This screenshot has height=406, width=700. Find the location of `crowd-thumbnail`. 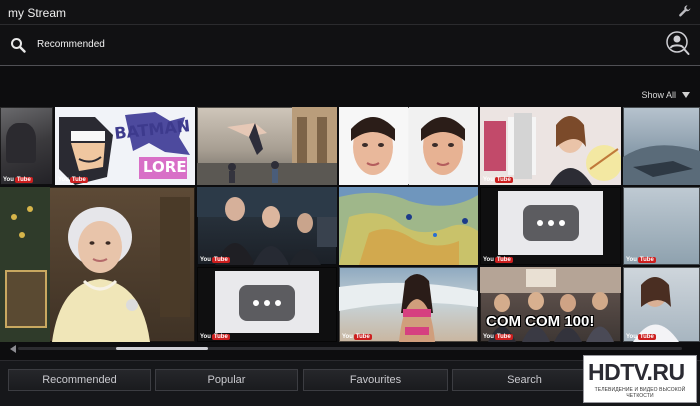

crowd-thumbnail is located at coordinates (267, 226).